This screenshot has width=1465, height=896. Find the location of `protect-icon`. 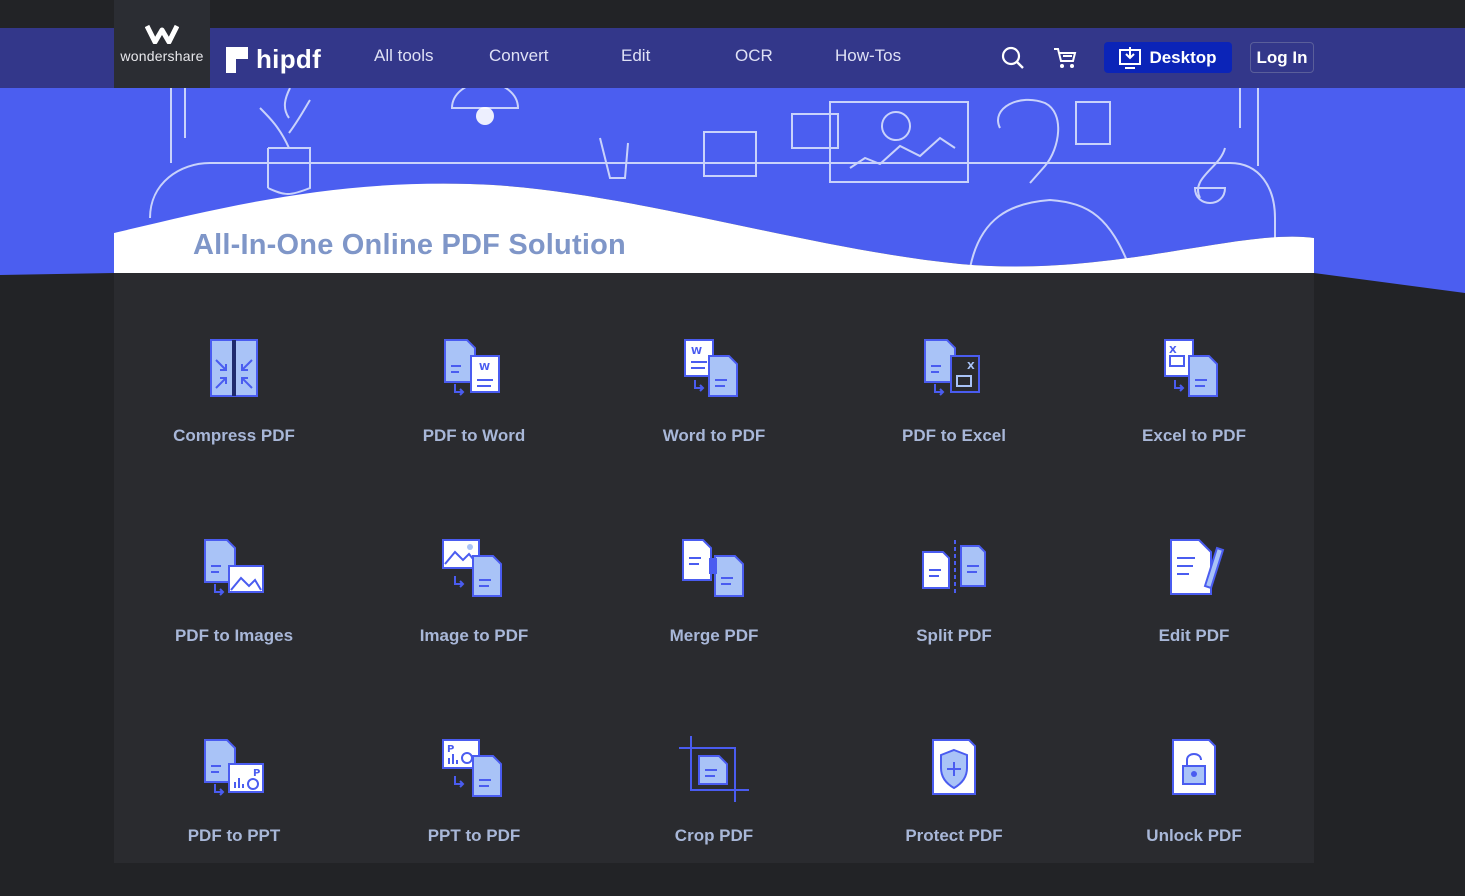

protect-icon is located at coordinates (954, 767).